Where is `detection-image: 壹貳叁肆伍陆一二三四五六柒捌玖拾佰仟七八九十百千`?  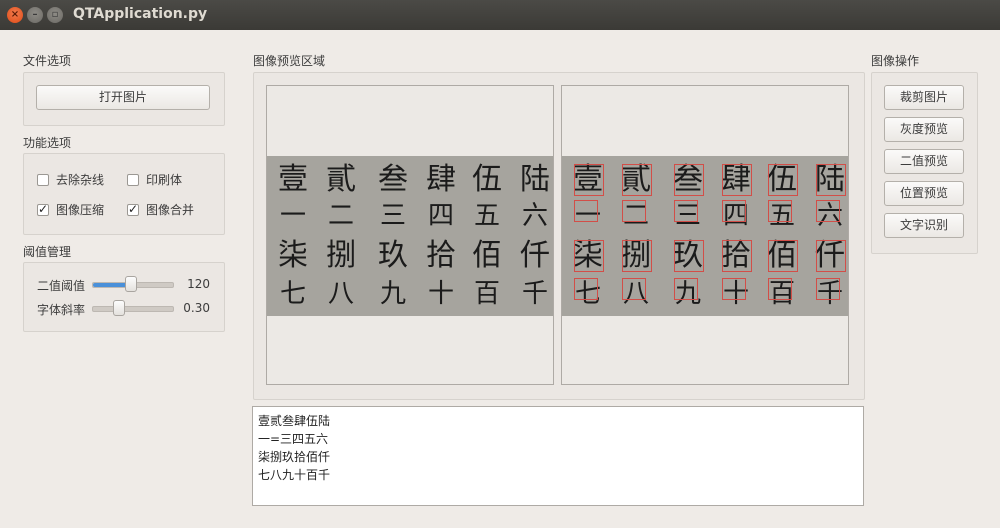
detection-image: 壹貳叁肆伍陆一二三四五六柒捌玖拾佰仟七八九十百千 is located at coordinates (705, 236).